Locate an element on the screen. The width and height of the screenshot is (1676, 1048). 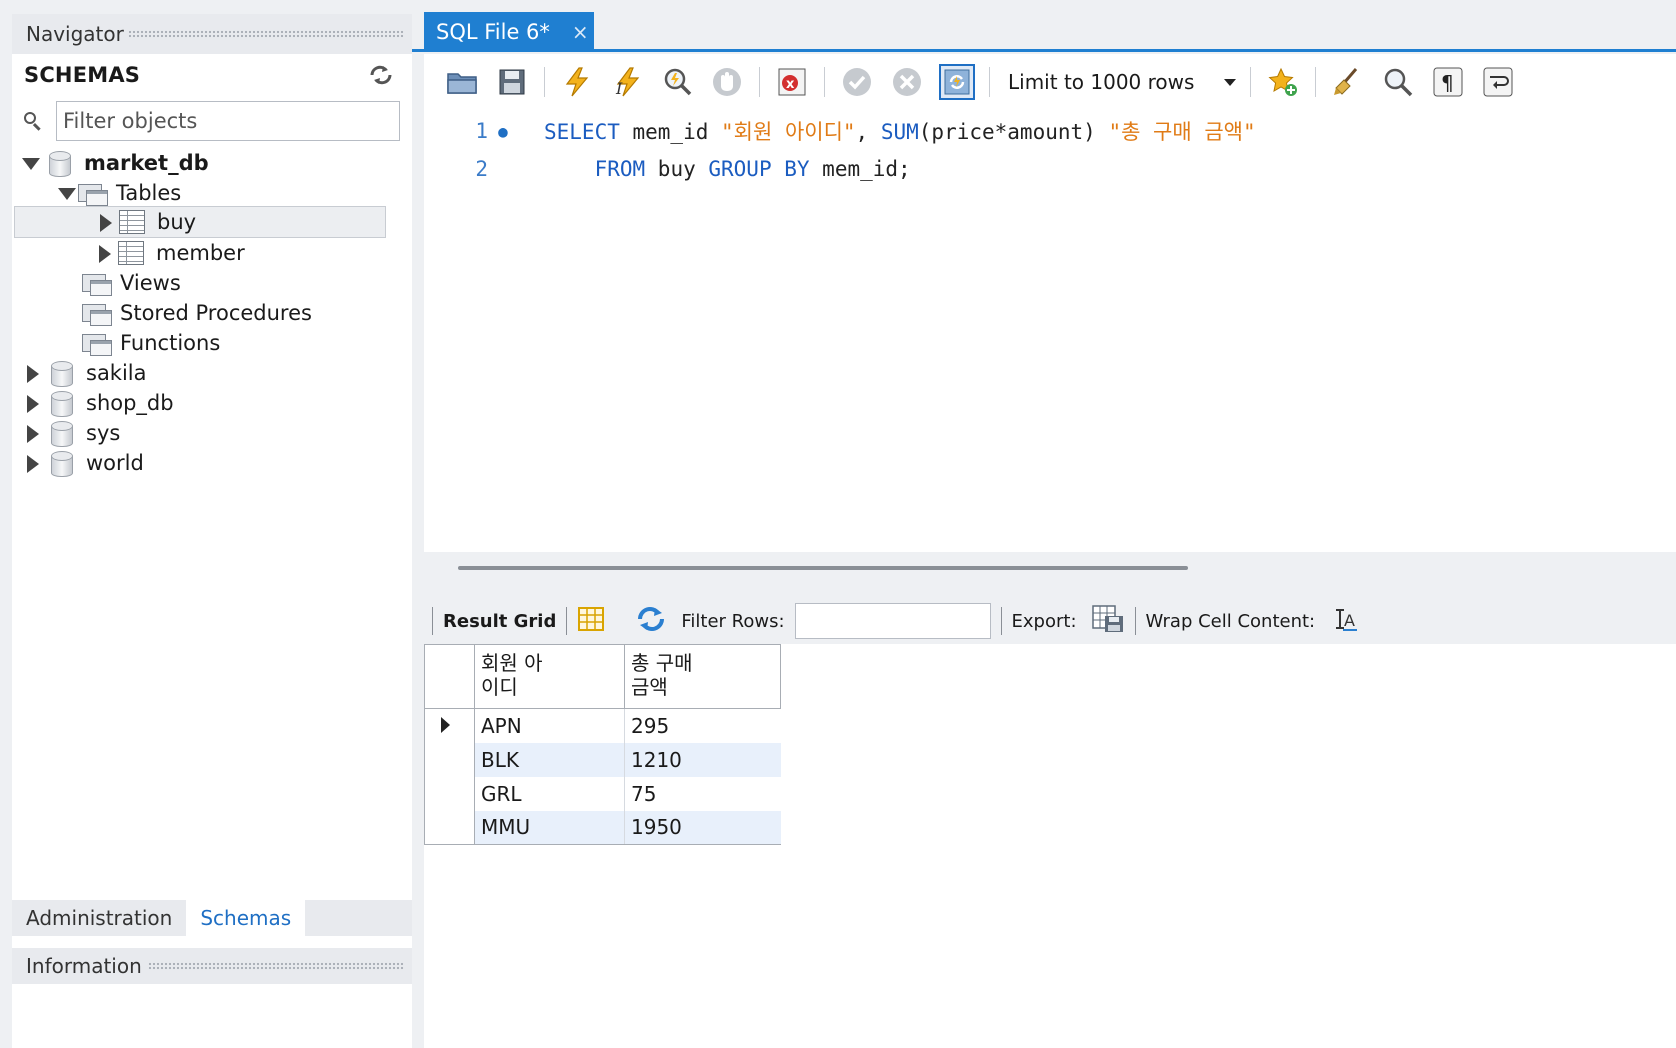
cell-member-id: BLK is located at coordinates (549, 759).